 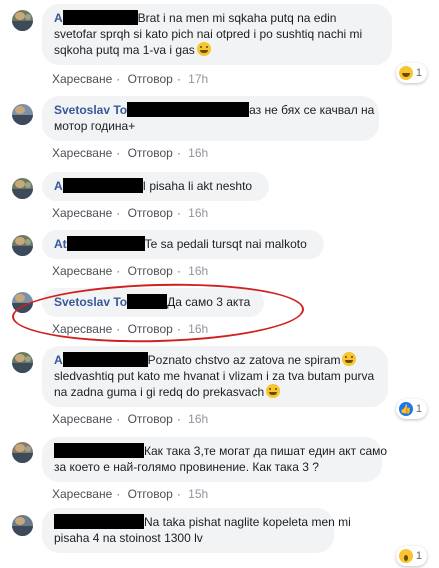 I want to click on haha-icon, so click(x=405, y=73).